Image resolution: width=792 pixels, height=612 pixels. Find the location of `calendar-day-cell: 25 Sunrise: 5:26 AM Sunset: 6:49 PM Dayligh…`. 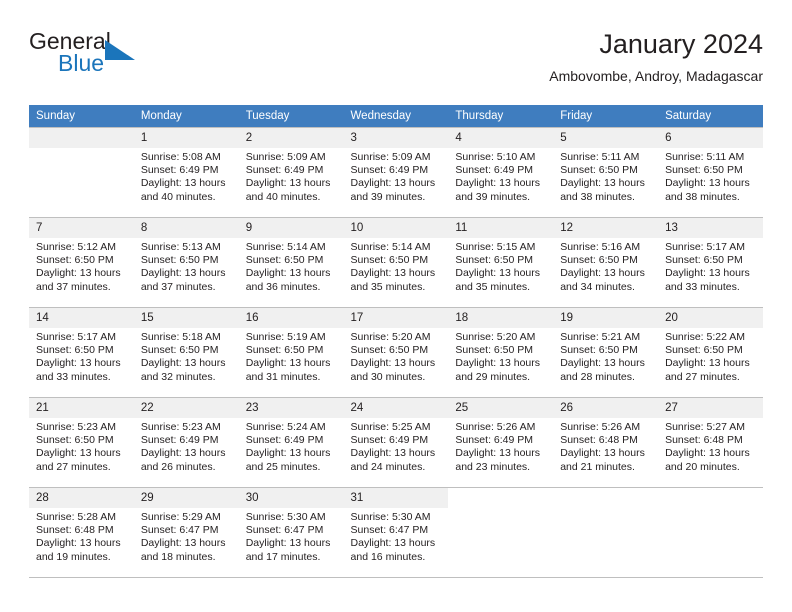

calendar-day-cell: 25 Sunrise: 5:26 AM Sunset: 6:49 PM Dayligh… is located at coordinates (501, 442).